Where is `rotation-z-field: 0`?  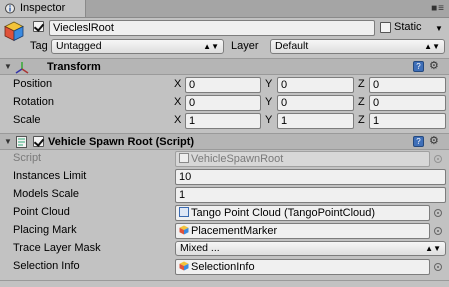
rotation-z-field: 0 is located at coordinates (407, 103).